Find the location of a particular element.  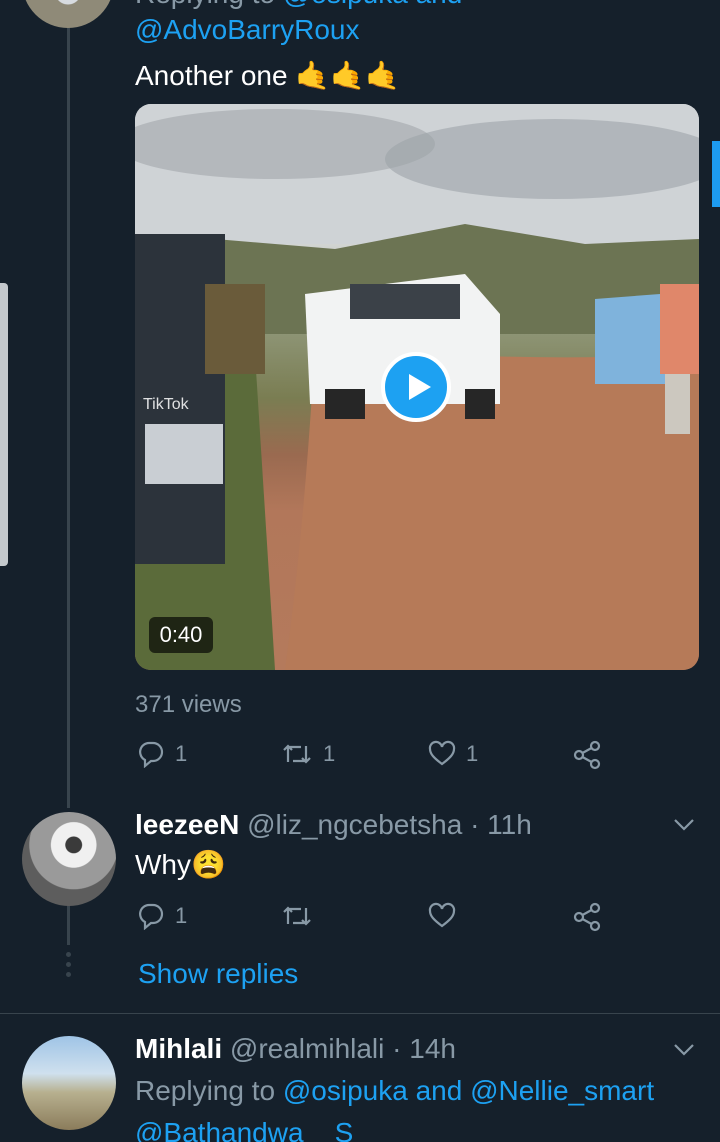

replying-to: Replying to @osipuka and @Nellie_smart is located at coordinates (394, 1091).